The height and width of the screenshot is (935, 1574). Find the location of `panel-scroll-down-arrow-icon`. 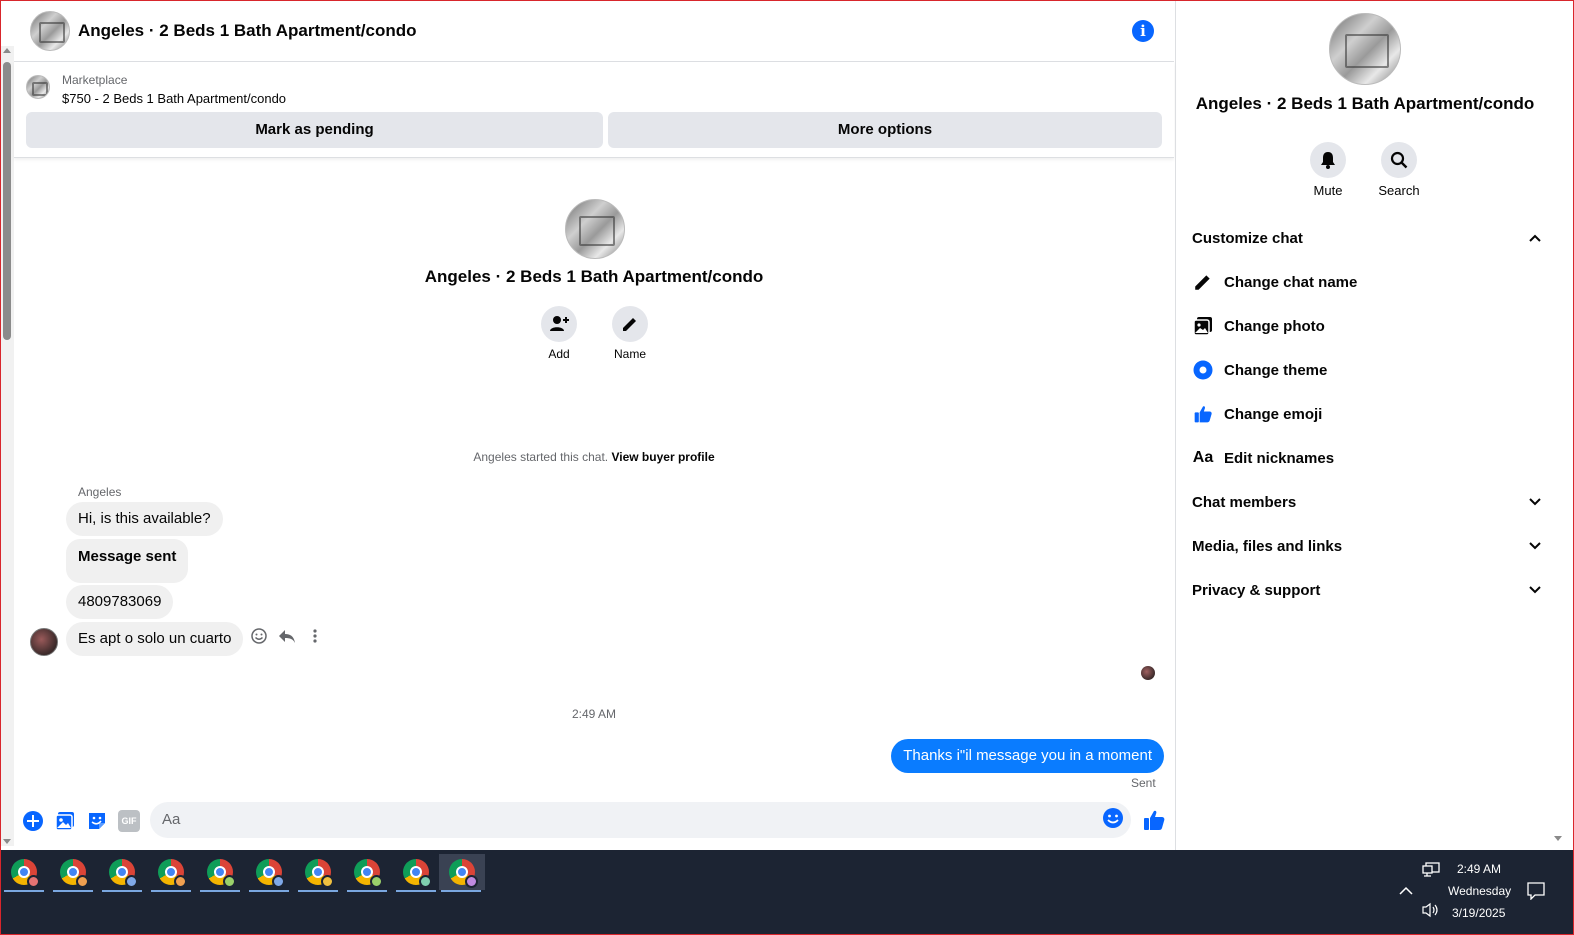

panel-scroll-down-arrow-icon is located at coordinates (1558, 838).